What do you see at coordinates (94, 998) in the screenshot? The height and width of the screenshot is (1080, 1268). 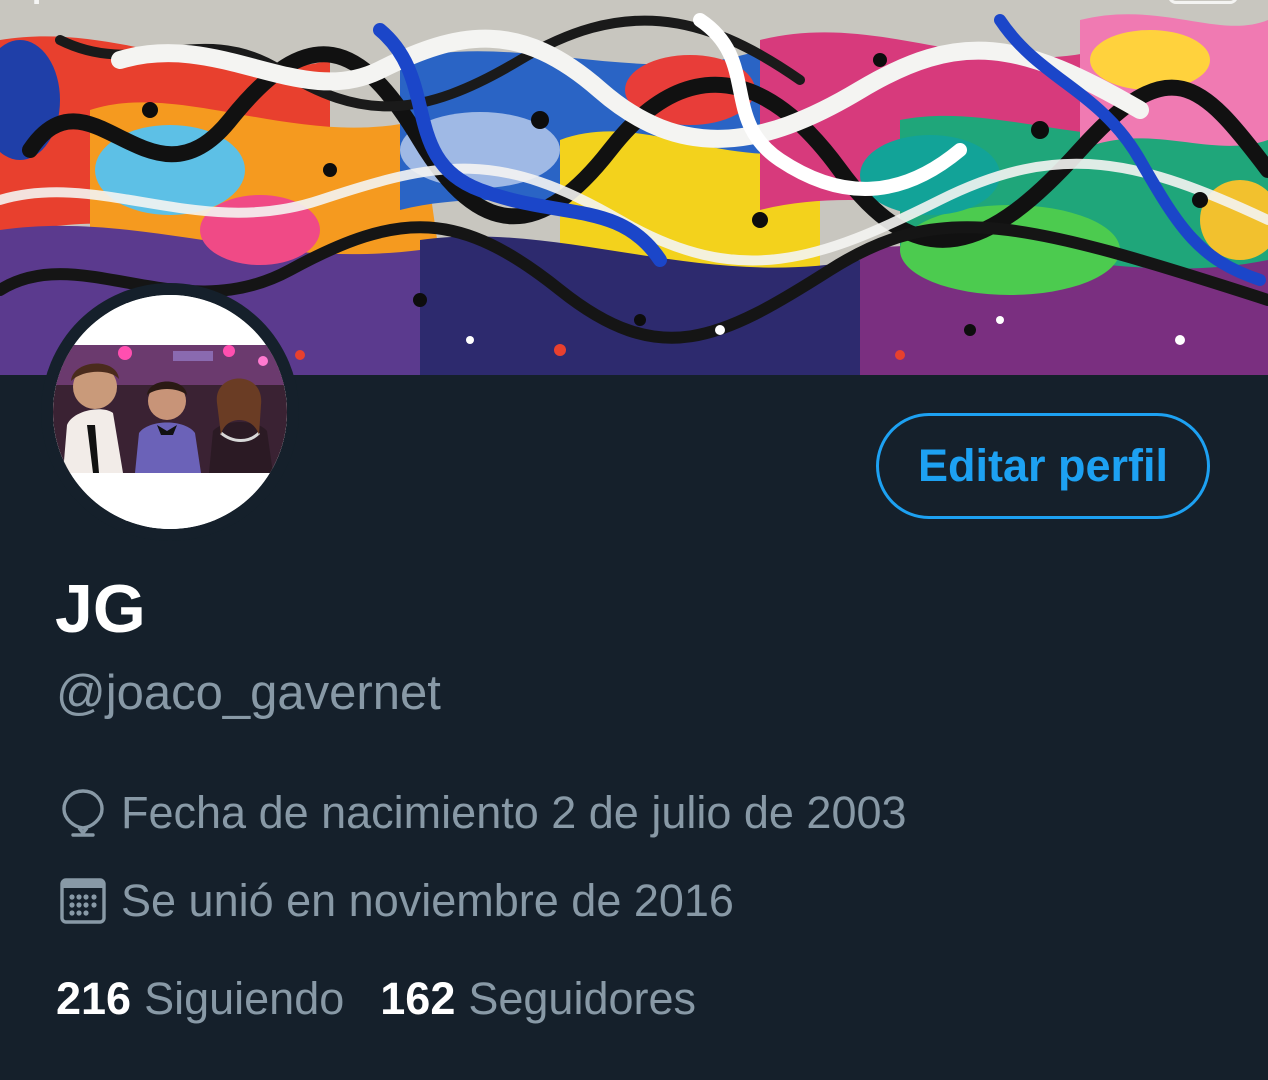 I see `following-count: 216` at bounding box center [94, 998].